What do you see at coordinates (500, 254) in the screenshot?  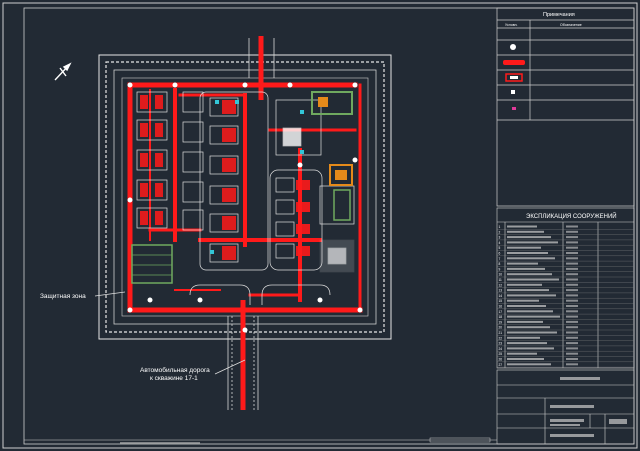 I see `explication-row-number: 6` at bounding box center [500, 254].